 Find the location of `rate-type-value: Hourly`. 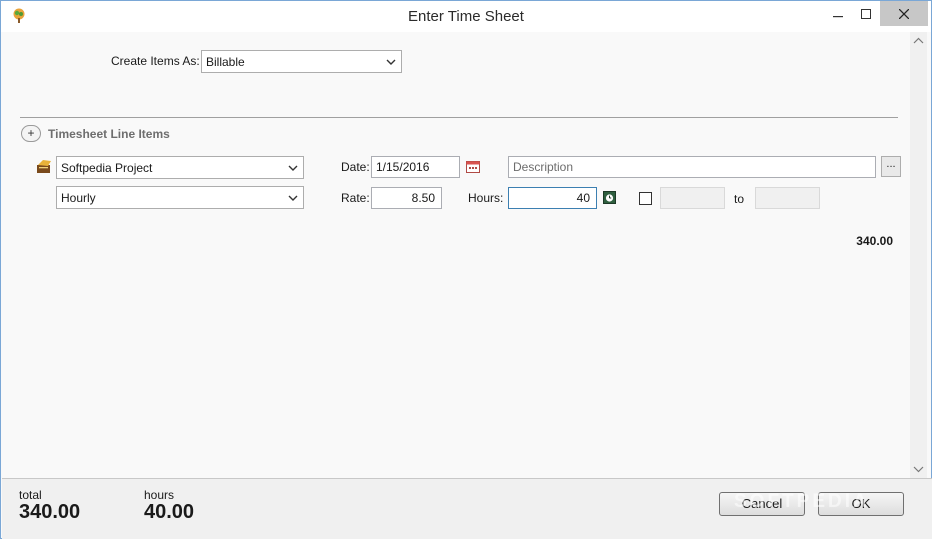

rate-type-value: Hourly is located at coordinates (78, 198).